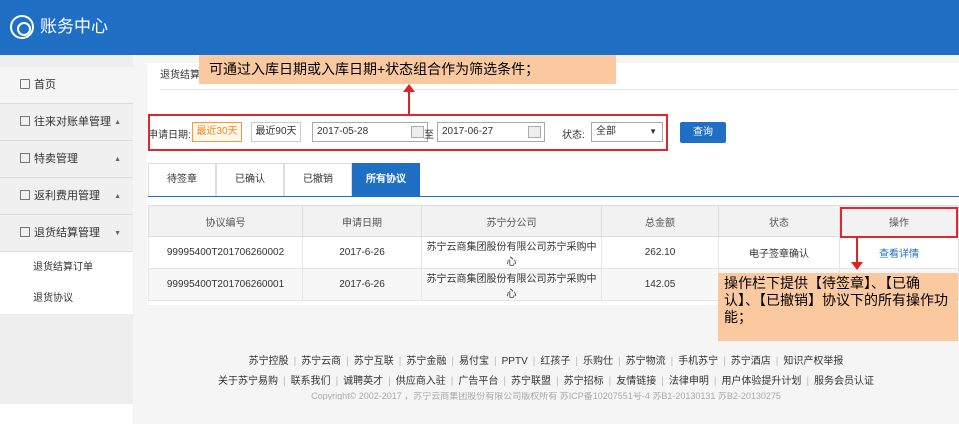 This screenshot has width=959, height=424. What do you see at coordinates (844, 381) in the screenshot?
I see `footer-link: 服务会员认证` at bounding box center [844, 381].